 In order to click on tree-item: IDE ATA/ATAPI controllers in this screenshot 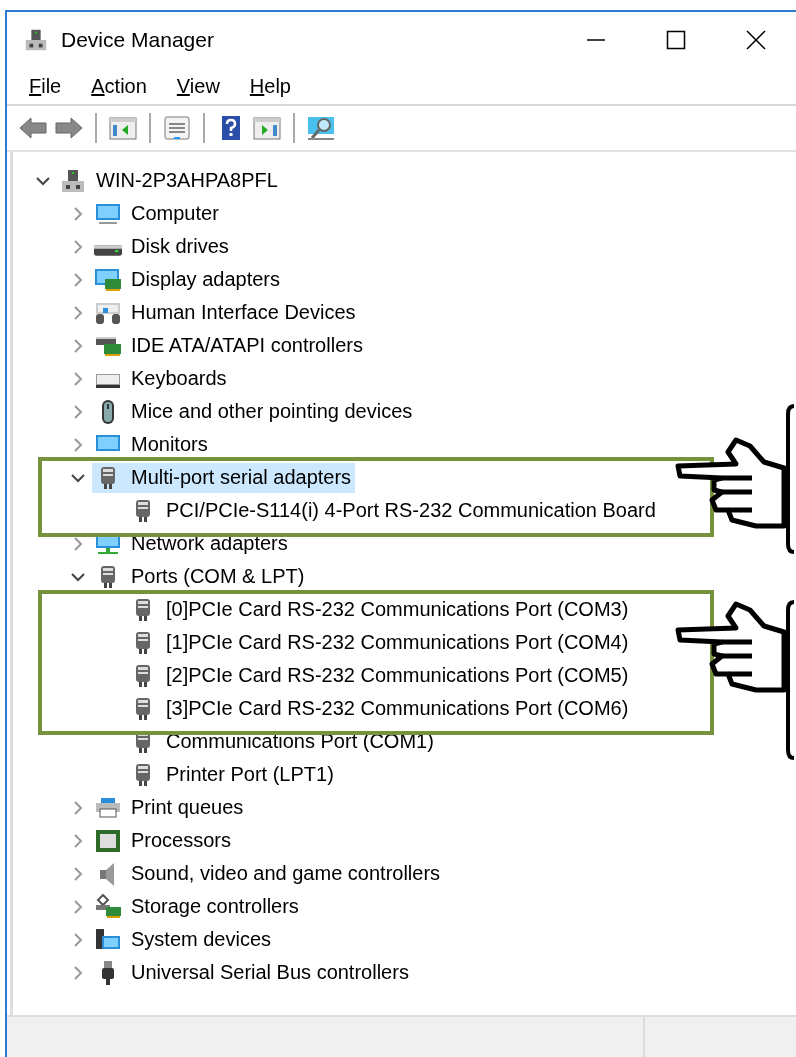, I will do `click(229, 345)`.